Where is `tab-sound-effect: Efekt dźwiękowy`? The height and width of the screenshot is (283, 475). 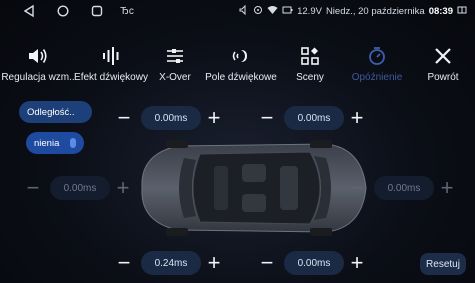
tab-sound-effect: Efekt dźwiękowy is located at coordinates (111, 65).